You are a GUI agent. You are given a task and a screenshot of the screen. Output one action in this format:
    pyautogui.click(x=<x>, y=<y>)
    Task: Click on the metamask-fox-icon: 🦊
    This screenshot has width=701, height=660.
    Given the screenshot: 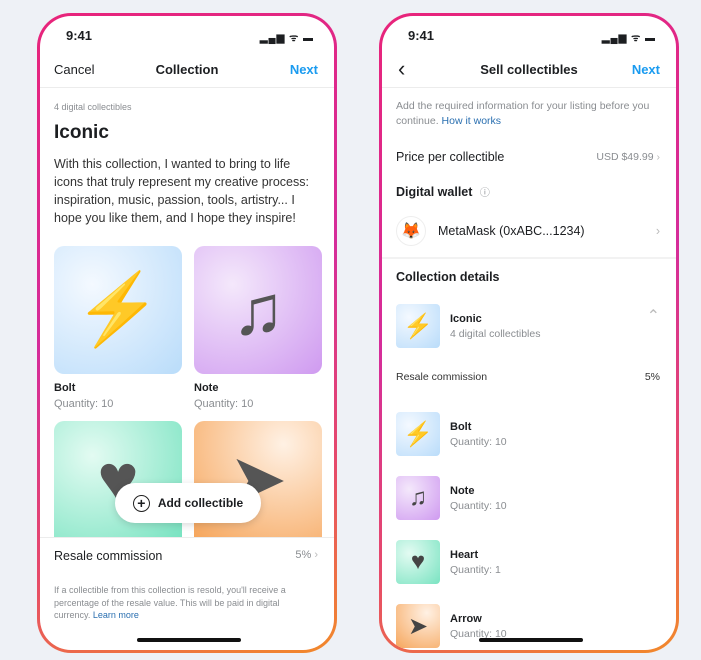 What is the action you would take?
    pyautogui.click(x=411, y=231)
    